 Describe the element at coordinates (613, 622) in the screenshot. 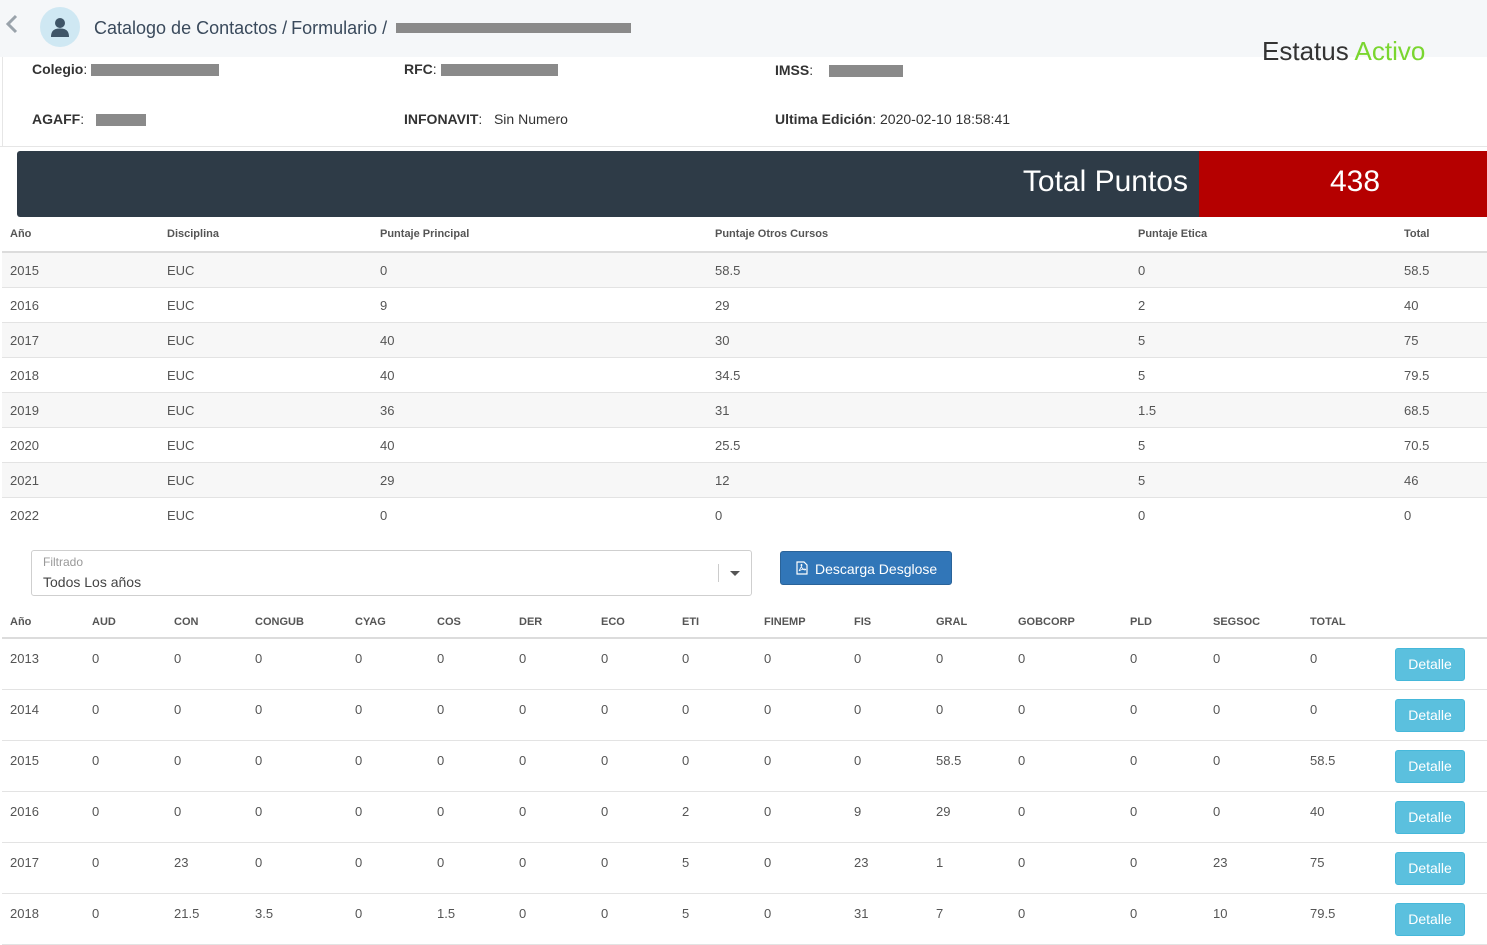

I see `col-header-eco: ECO` at that location.